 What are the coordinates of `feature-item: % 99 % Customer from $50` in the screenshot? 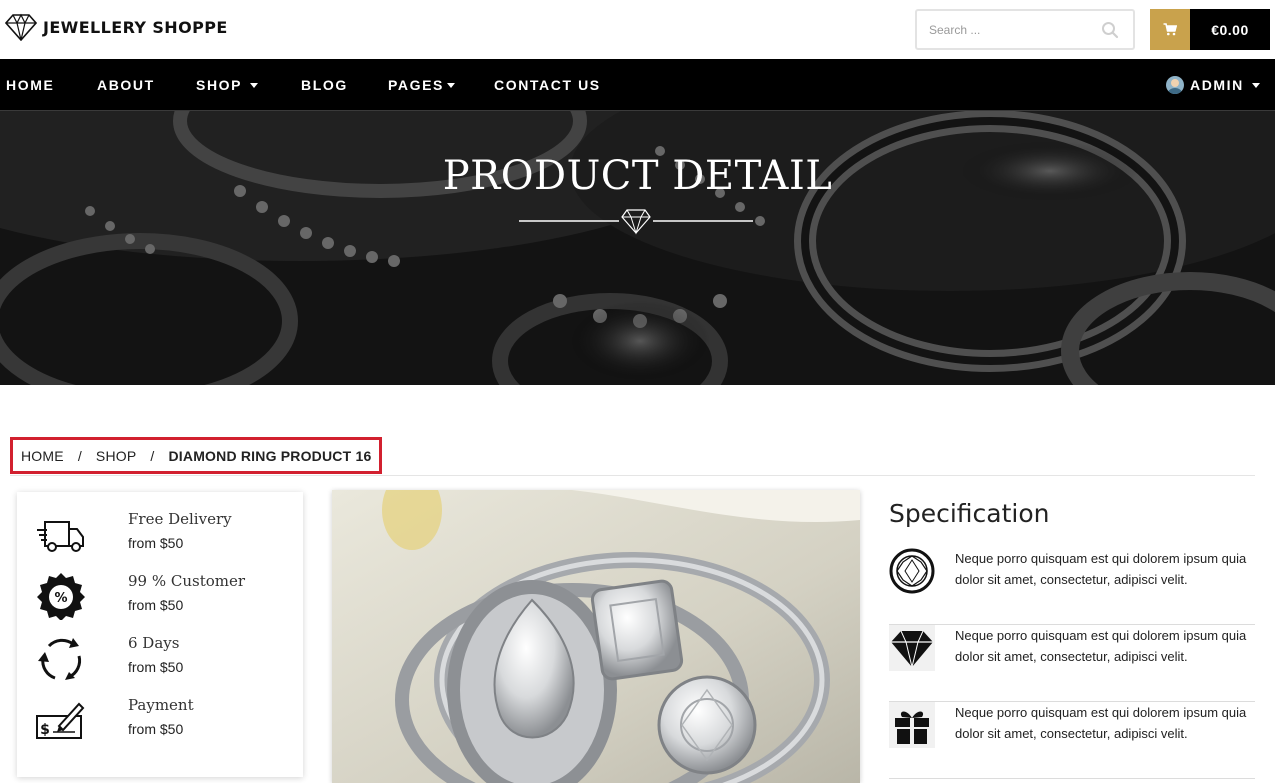 It's located at (165, 597).